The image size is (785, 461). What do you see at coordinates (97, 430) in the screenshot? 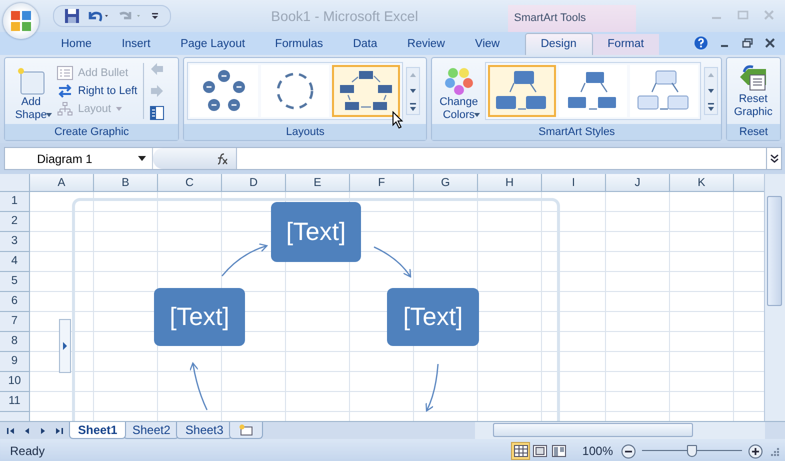
I see `sheet-tab: Sheet1` at bounding box center [97, 430].